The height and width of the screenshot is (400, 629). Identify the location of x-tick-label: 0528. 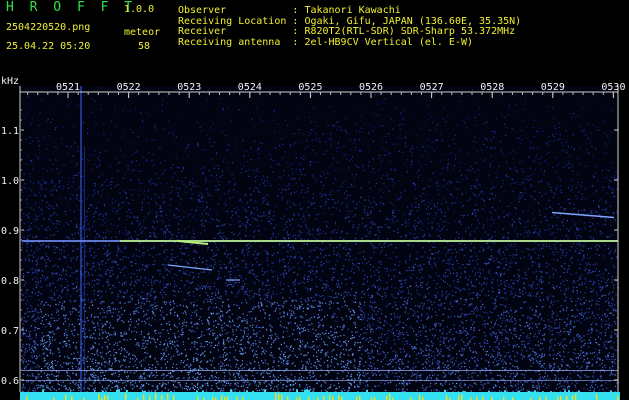
(492, 87).